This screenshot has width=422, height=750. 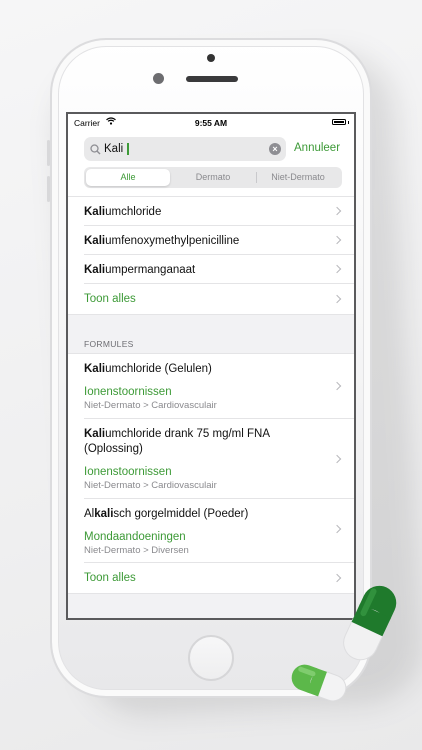 I want to click on capsule-pill-small, so click(x=319, y=683).